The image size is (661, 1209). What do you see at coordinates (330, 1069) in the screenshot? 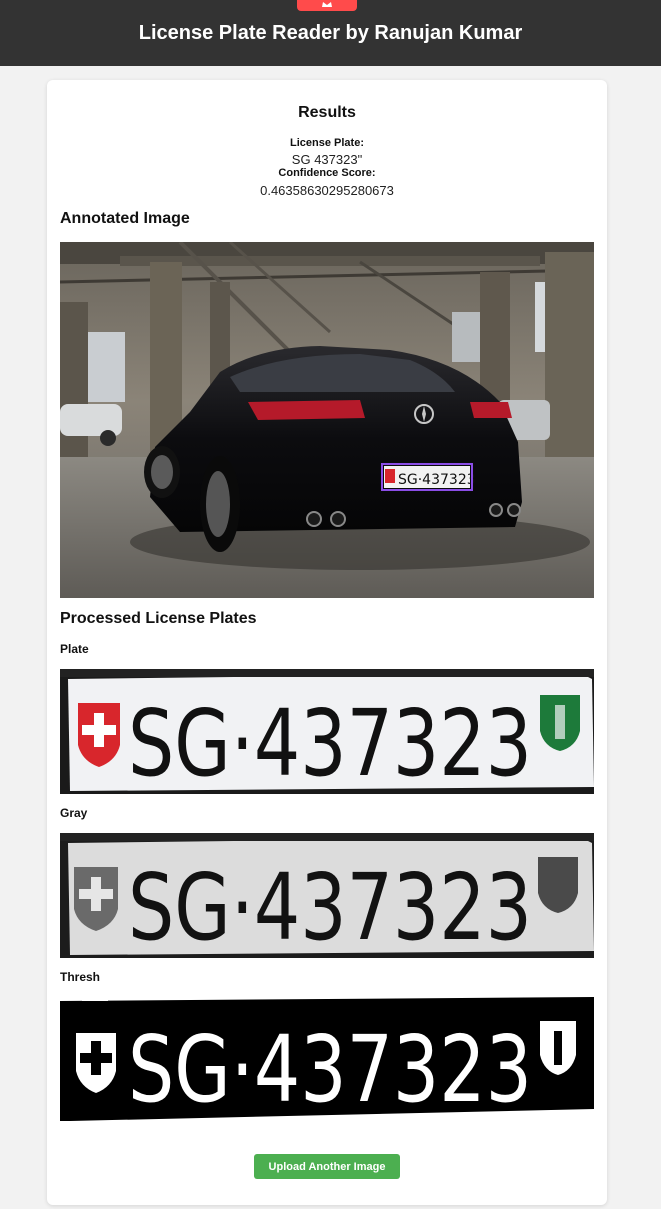
I see `thresh-plate-text: SG·437323` at bounding box center [330, 1069].